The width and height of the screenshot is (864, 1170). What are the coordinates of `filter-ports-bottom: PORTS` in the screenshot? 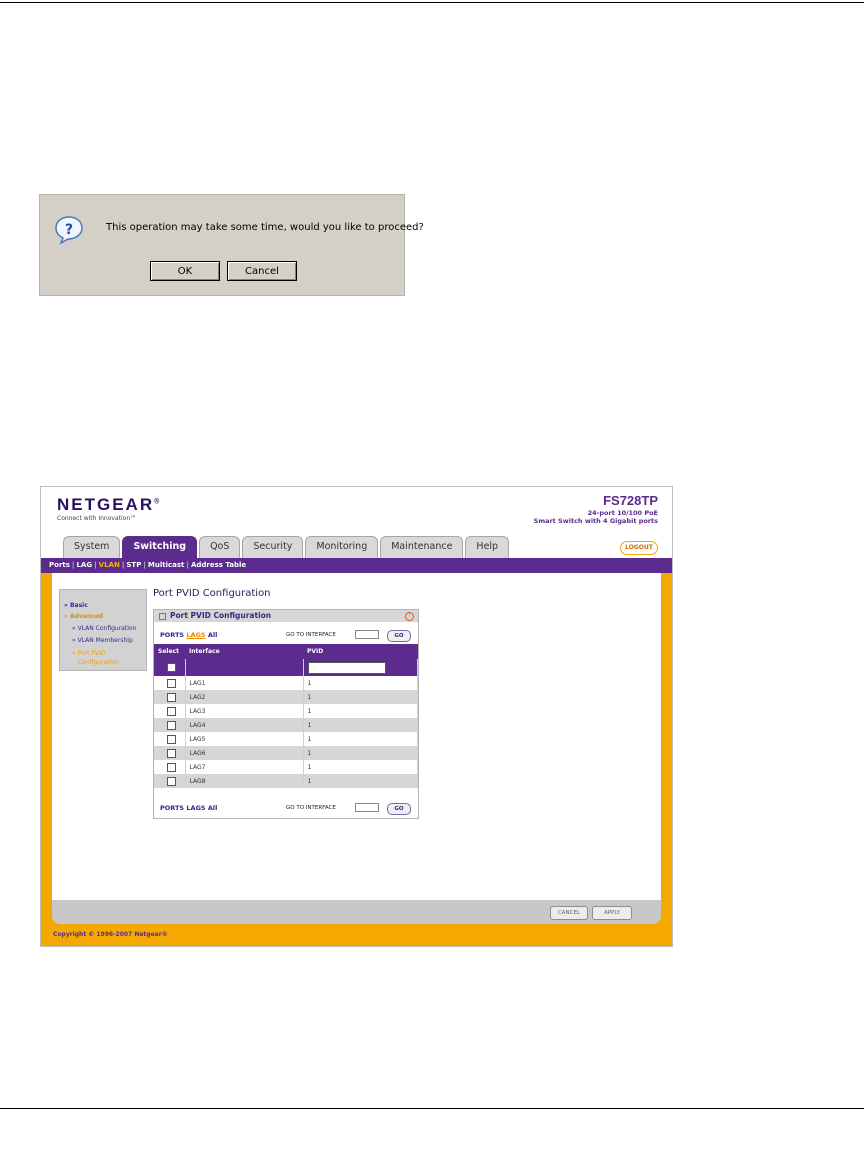 It's located at (172, 808).